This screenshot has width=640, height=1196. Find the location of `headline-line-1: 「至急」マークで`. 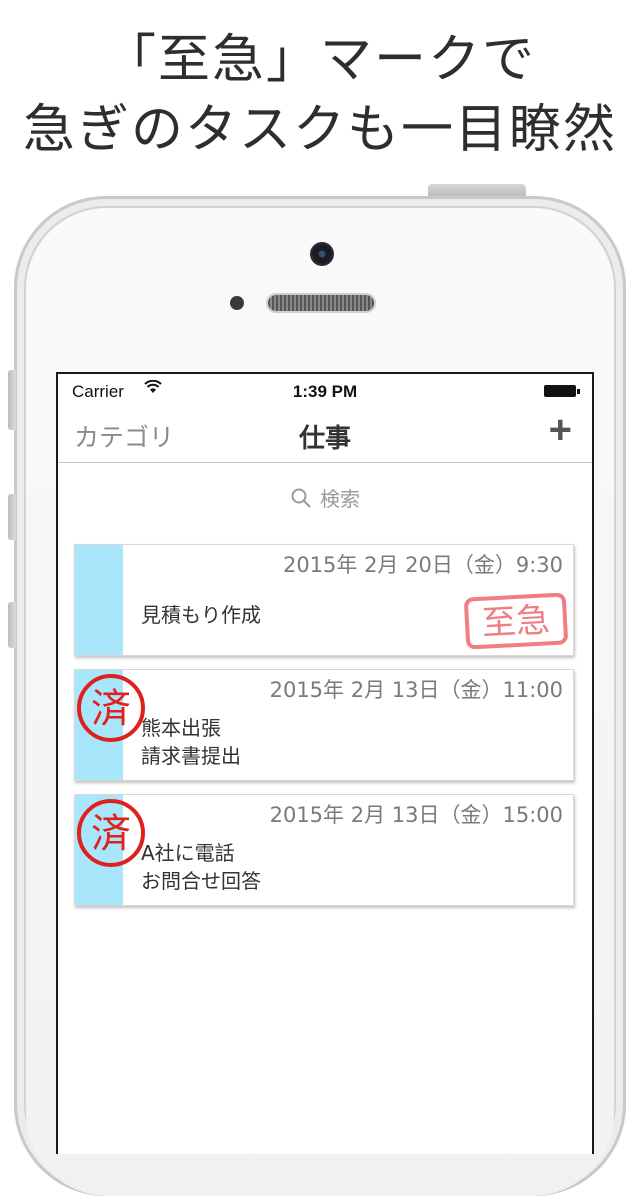

headline-line-1: 「至急」マークで is located at coordinates (319, 60).